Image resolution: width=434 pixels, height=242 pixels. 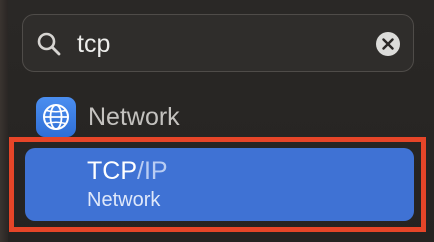 I want to click on globe-icon, so click(x=56, y=117).